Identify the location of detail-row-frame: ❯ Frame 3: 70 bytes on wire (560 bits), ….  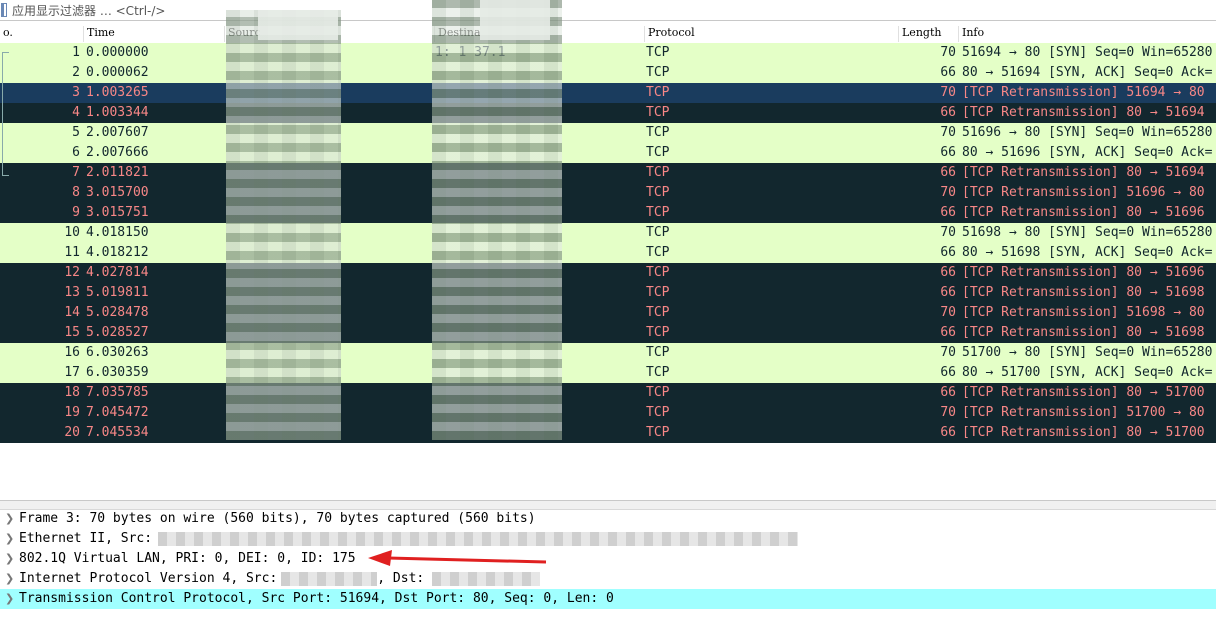
(608, 519).